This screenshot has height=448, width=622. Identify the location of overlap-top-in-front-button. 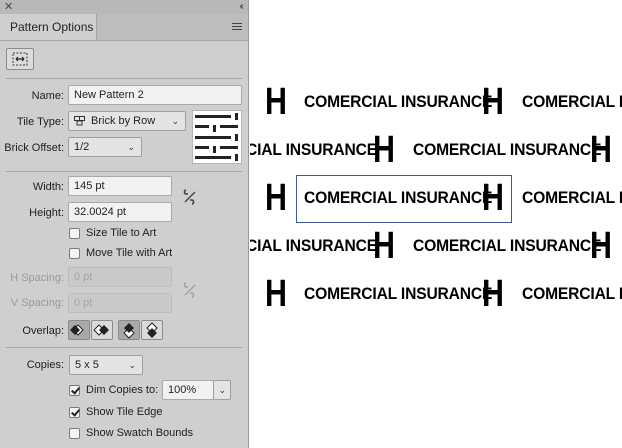
(129, 330).